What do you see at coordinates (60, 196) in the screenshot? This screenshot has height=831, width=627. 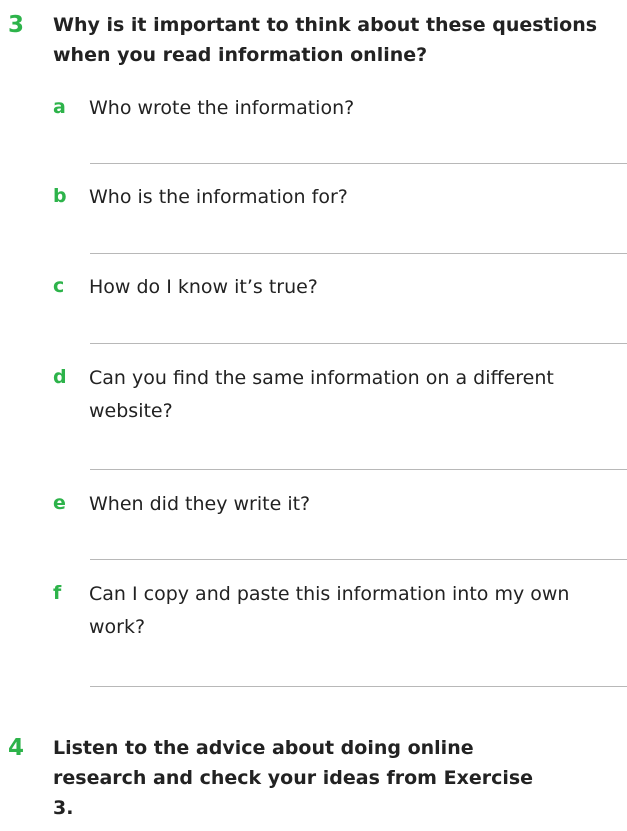 I see `question-letter: b` at bounding box center [60, 196].